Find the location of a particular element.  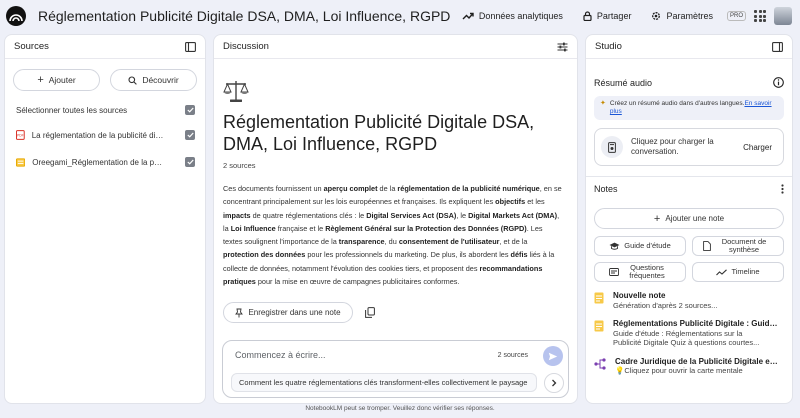

send-icon is located at coordinates (553, 356).